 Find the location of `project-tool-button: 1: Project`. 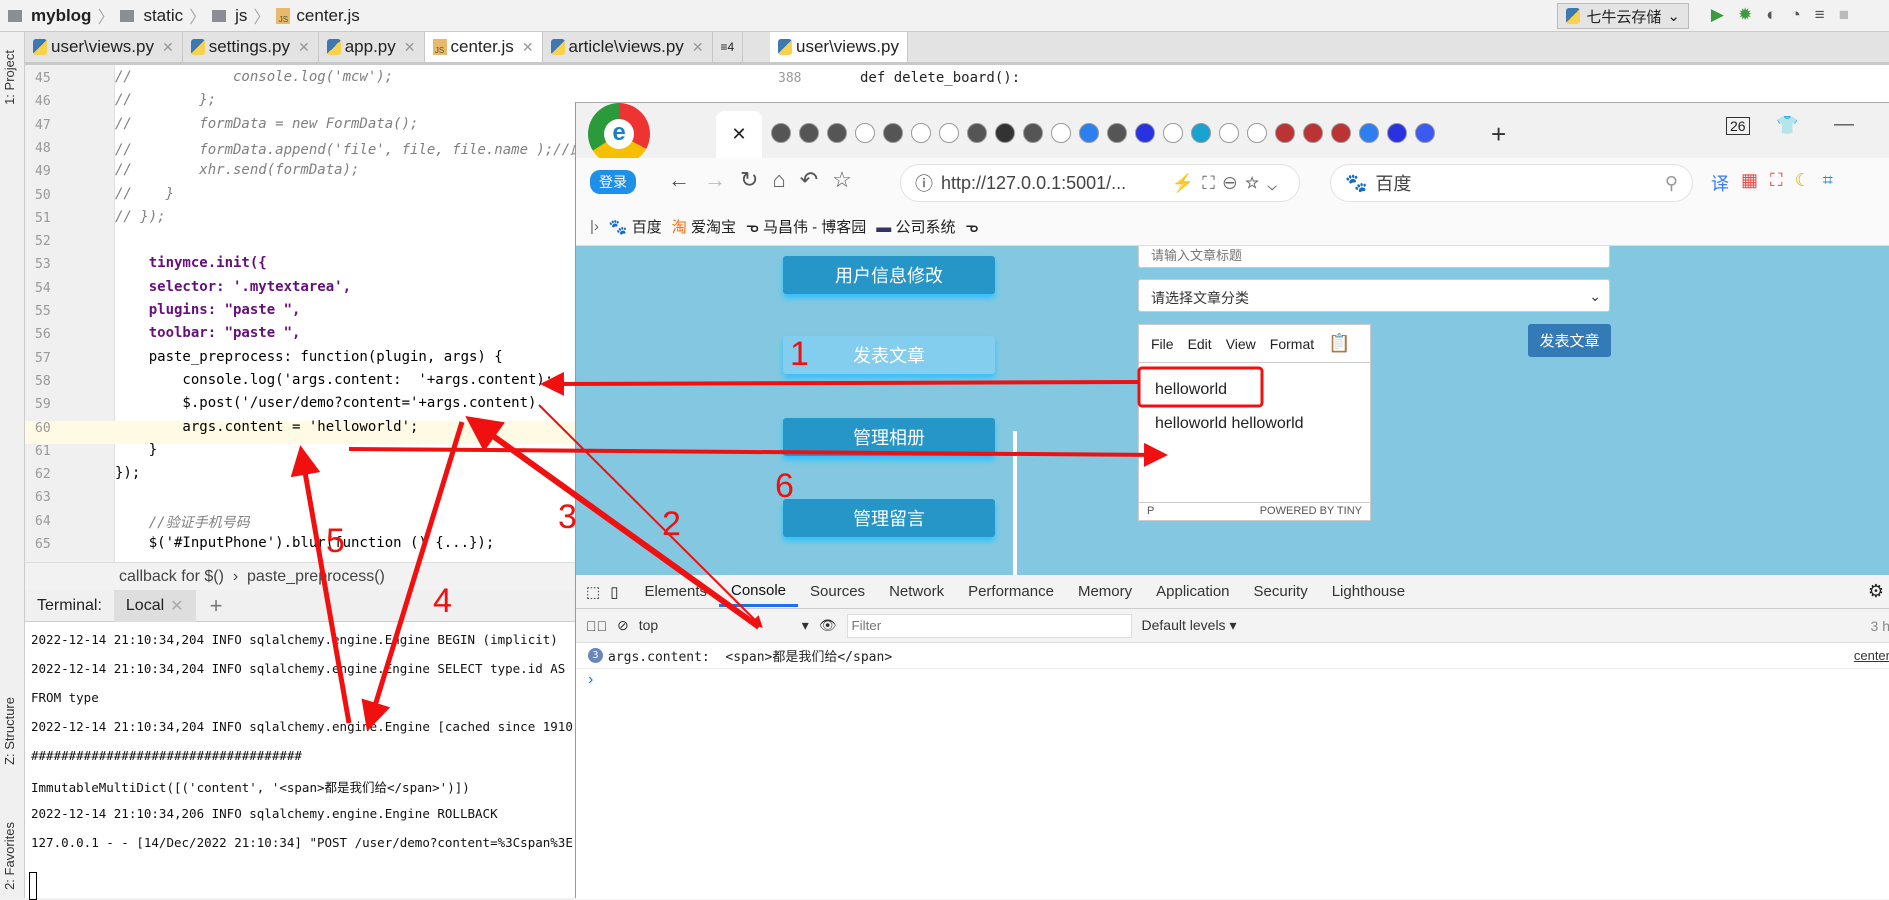

project-tool-button: 1: Project is located at coordinates (9, 77).